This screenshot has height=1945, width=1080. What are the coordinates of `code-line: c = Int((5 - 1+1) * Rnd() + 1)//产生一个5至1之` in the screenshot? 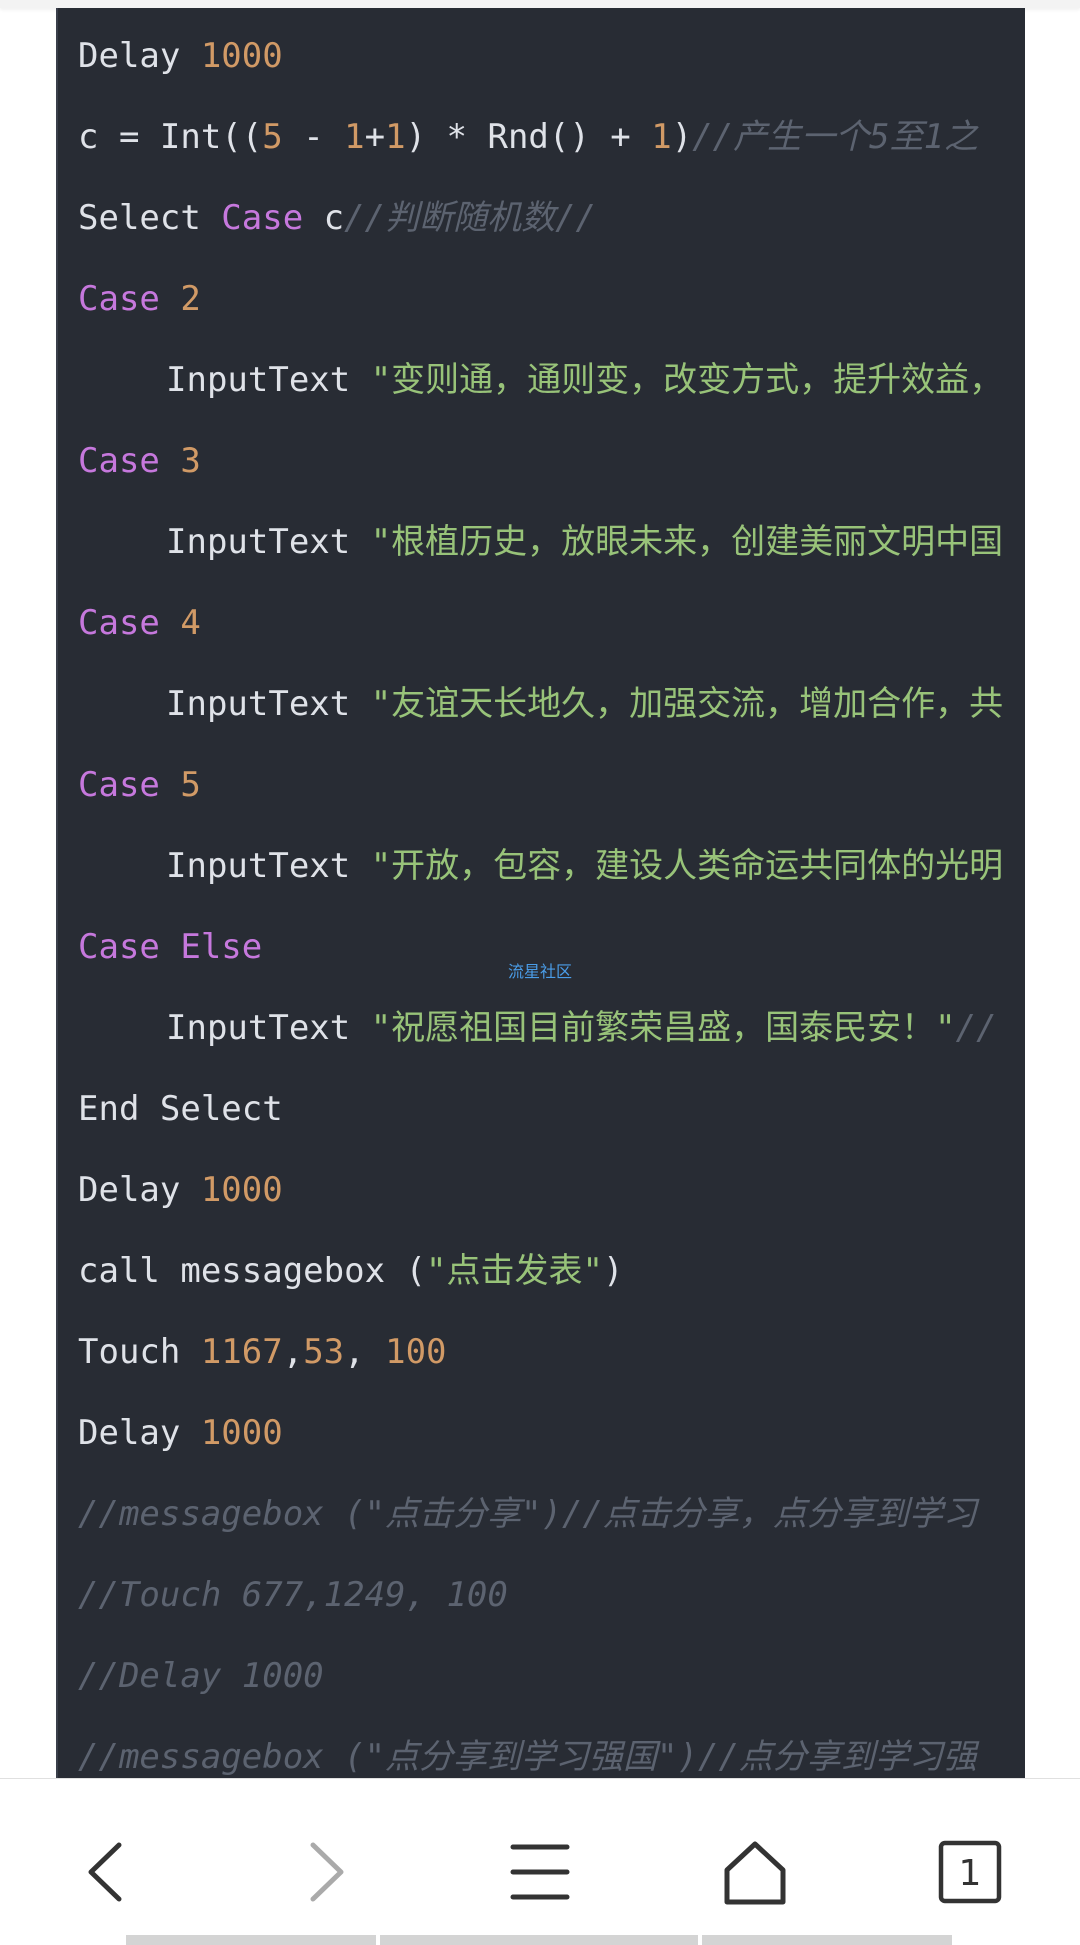 It's located at (528, 137).